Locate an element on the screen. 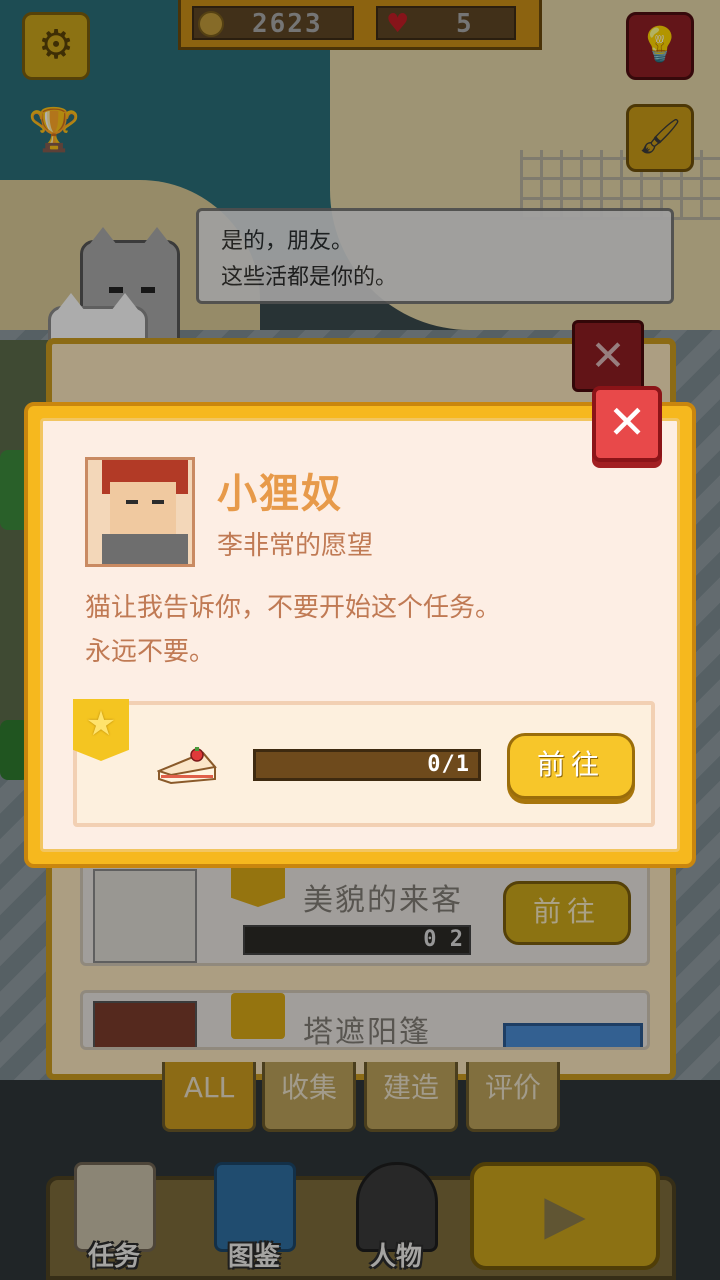 This screenshot has height=1280, width=720. wish-description-line-2: 永远不要。 is located at coordinates (150, 652).